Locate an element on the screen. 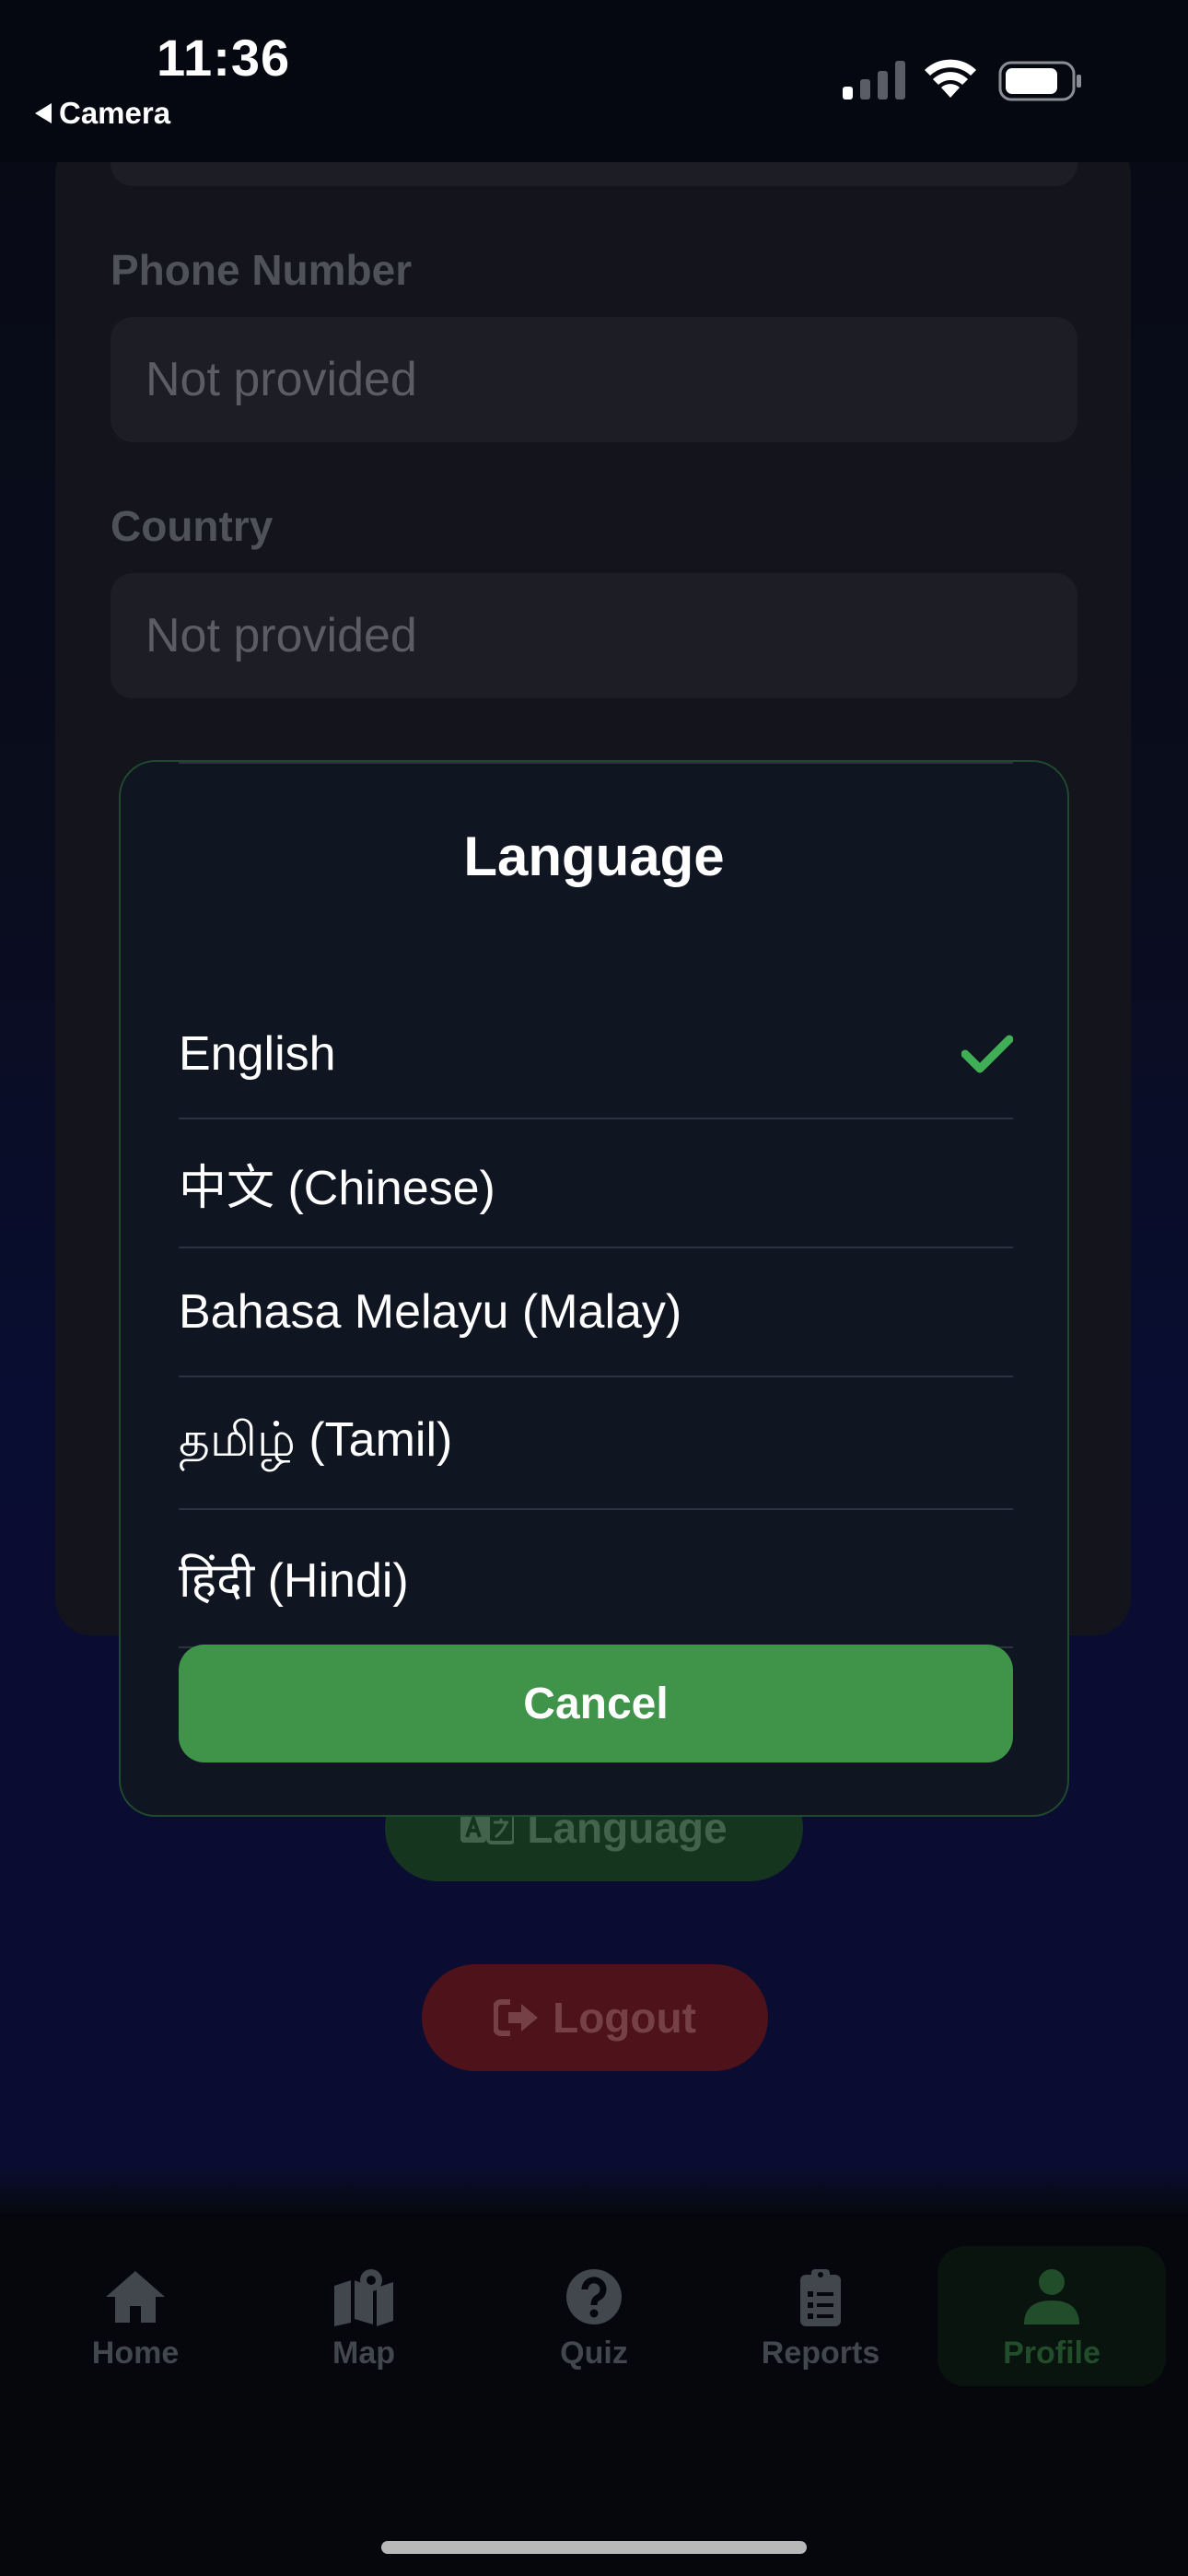 The height and width of the screenshot is (2576, 1188). status-bar: 11:36 Camera is located at coordinates (594, 81).